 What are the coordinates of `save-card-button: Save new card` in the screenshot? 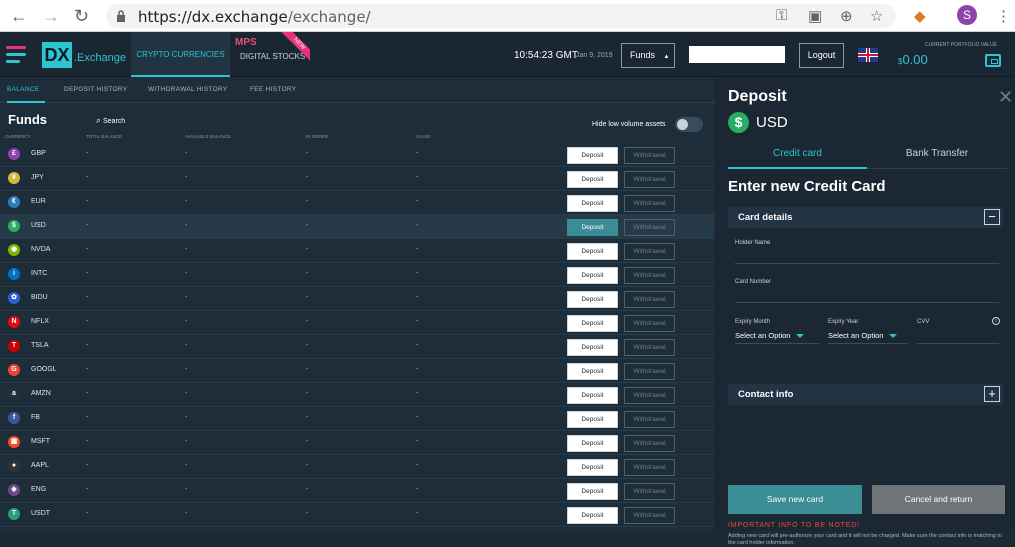 It's located at (795, 499).